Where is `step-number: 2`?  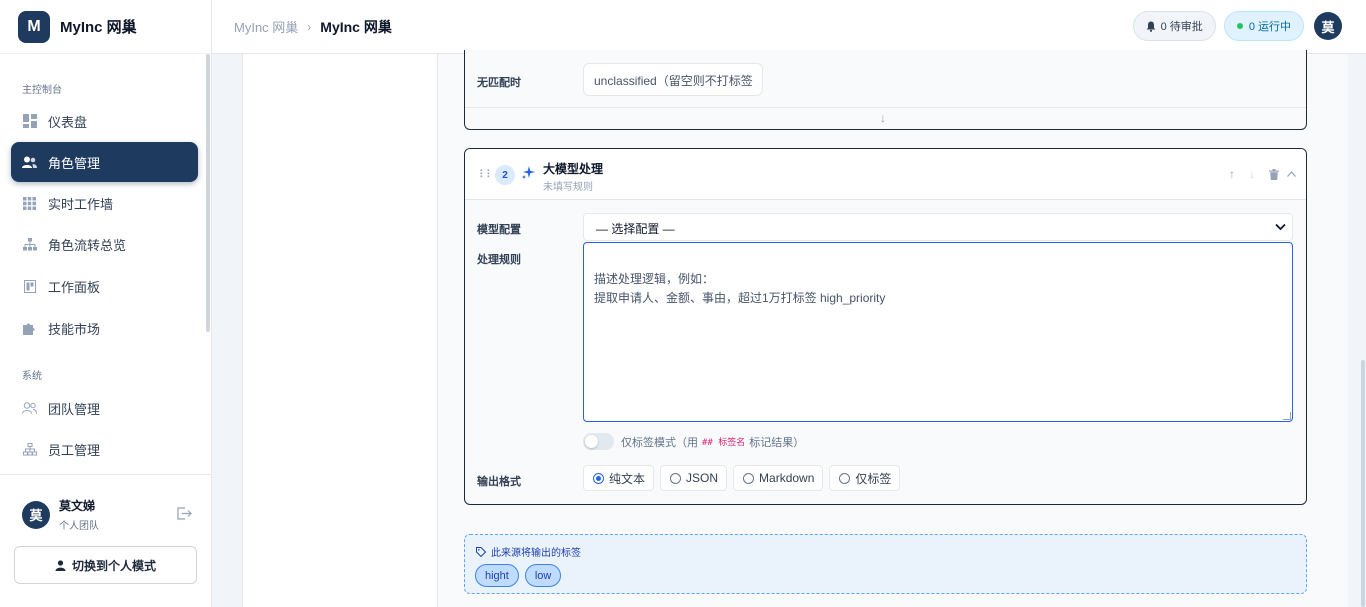 step-number: 2 is located at coordinates (505, 175).